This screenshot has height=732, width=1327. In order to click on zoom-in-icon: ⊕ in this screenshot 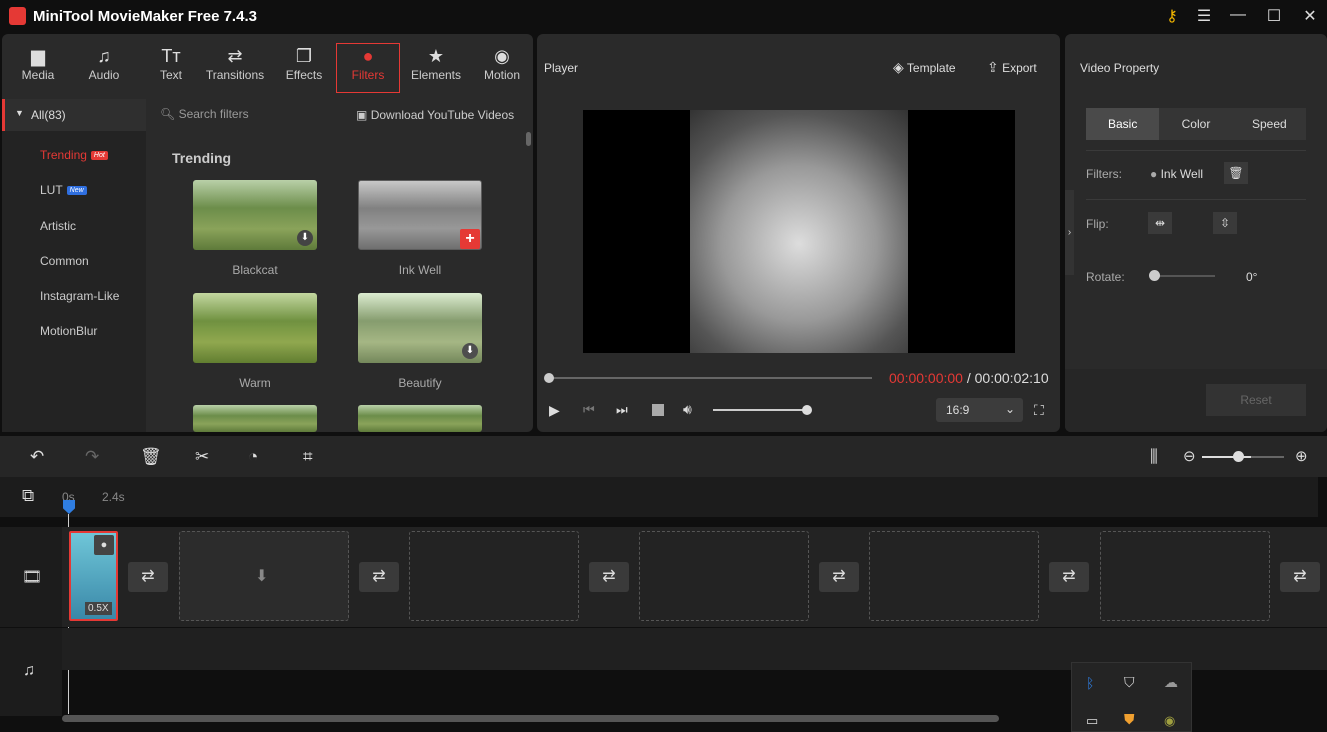, I will do `click(1301, 456)`.